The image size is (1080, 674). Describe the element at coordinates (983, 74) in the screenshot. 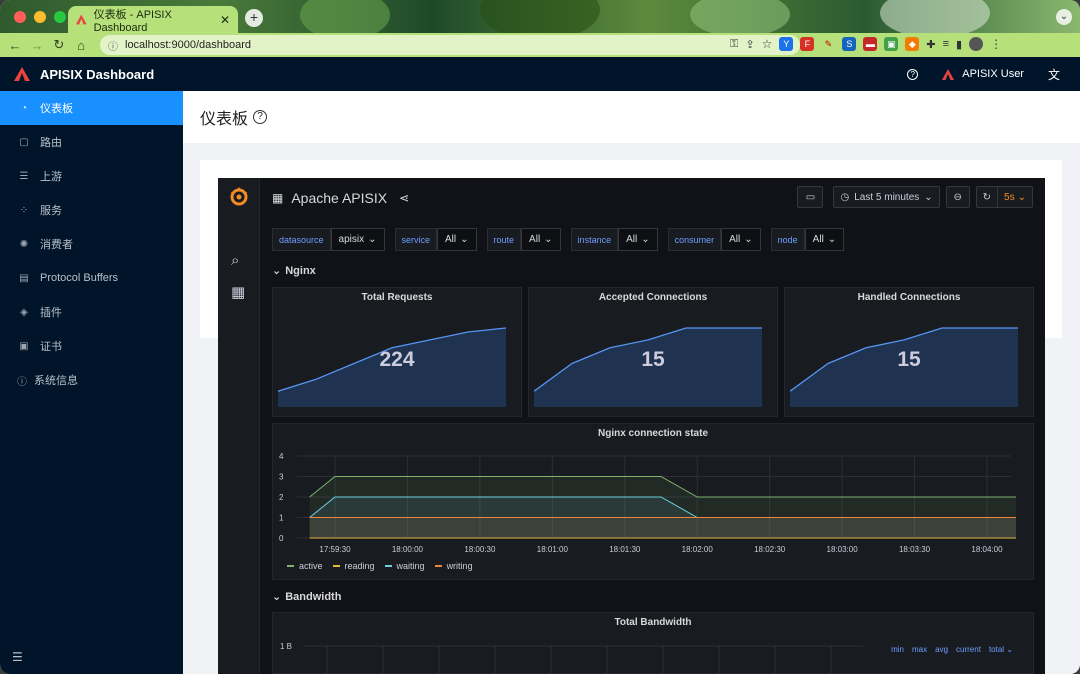

I see `user-menu: APISIX User` at that location.